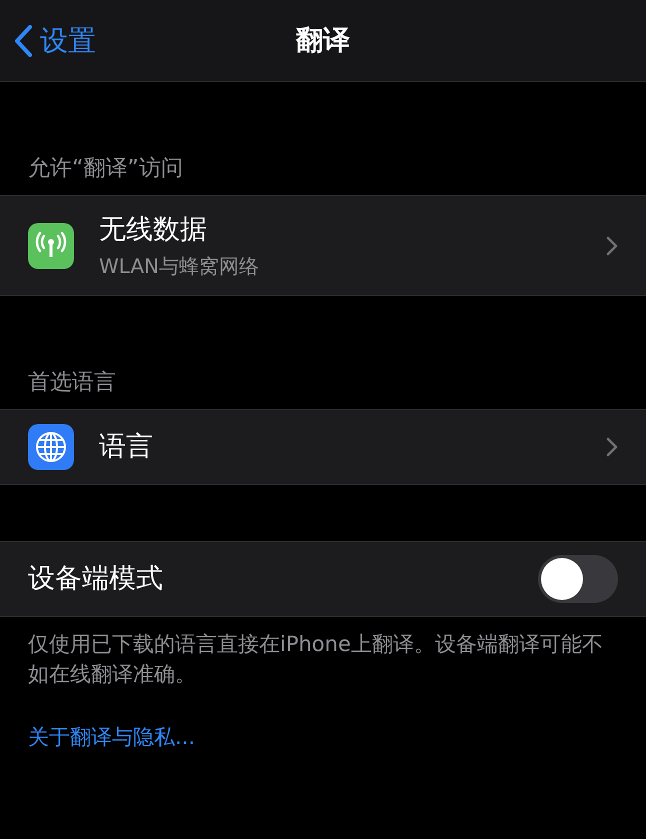 Image resolution: width=646 pixels, height=839 pixels. What do you see at coordinates (95, 579) in the screenshot?
I see `row-title: 设备端模式` at bounding box center [95, 579].